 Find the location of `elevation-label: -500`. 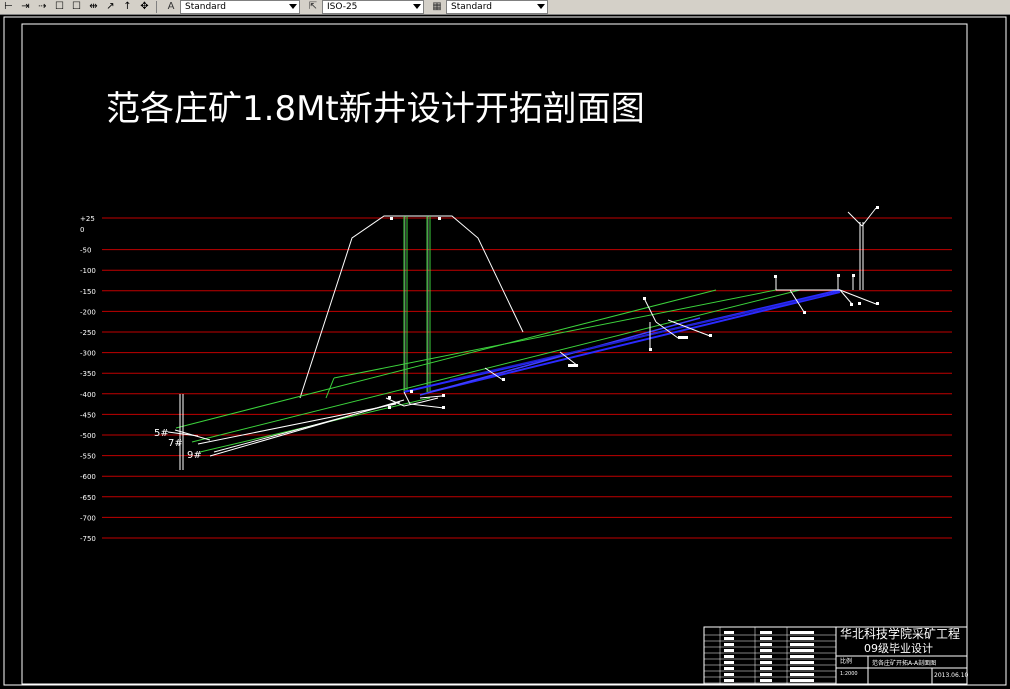

elevation-label: -500 is located at coordinates (88, 436).